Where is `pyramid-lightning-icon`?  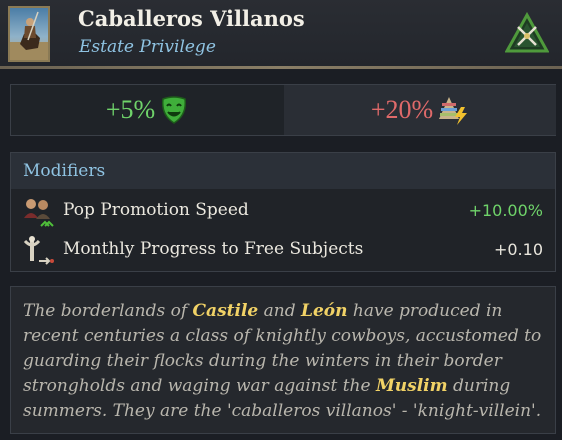
pyramid-lightning-icon is located at coordinates (453, 110).